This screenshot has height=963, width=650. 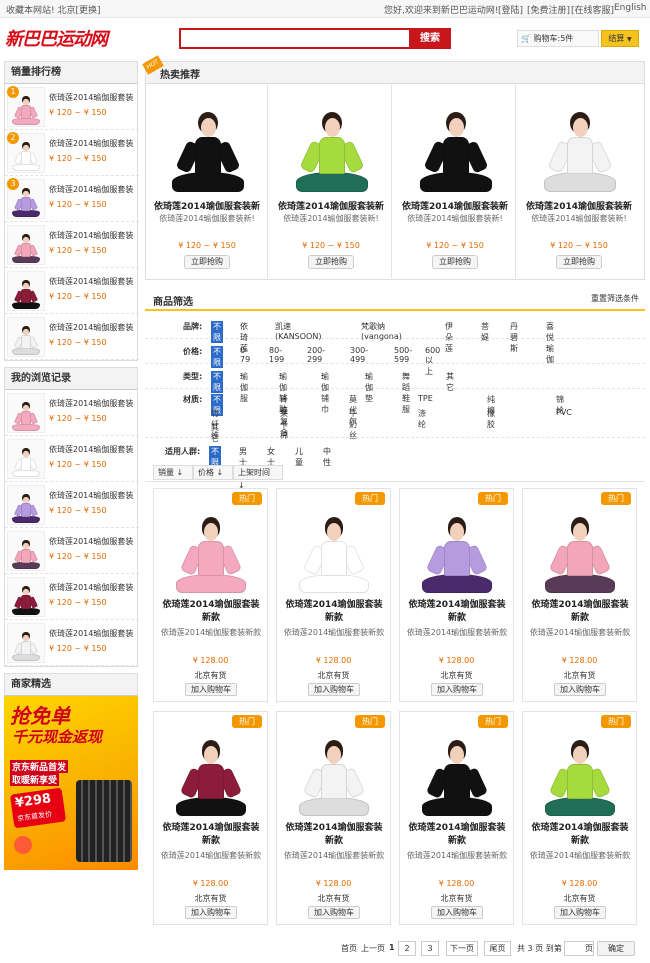 I want to click on filter-option-material: 橡胶, so click(x=491, y=419).